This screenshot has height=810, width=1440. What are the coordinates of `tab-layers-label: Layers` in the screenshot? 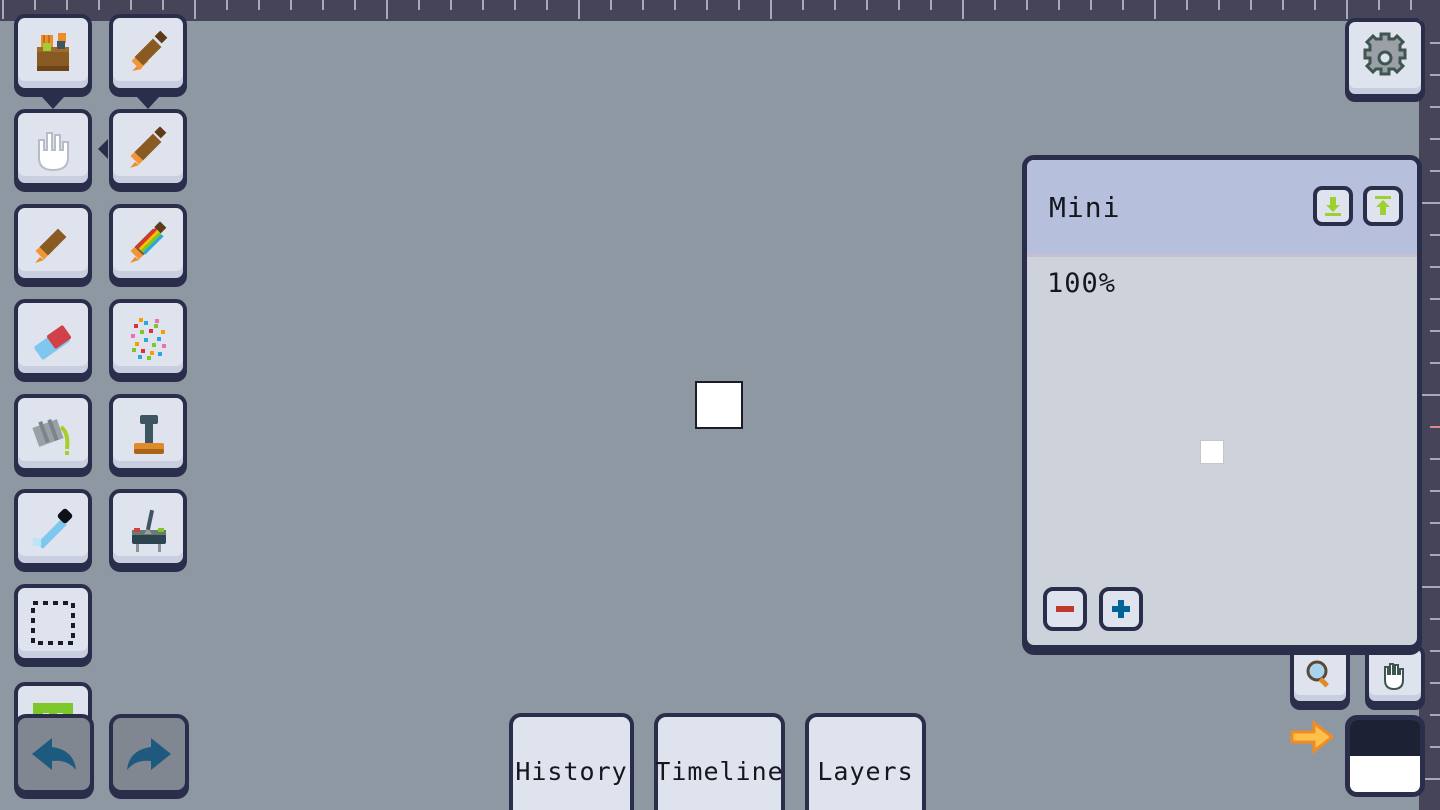 It's located at (865, 771).